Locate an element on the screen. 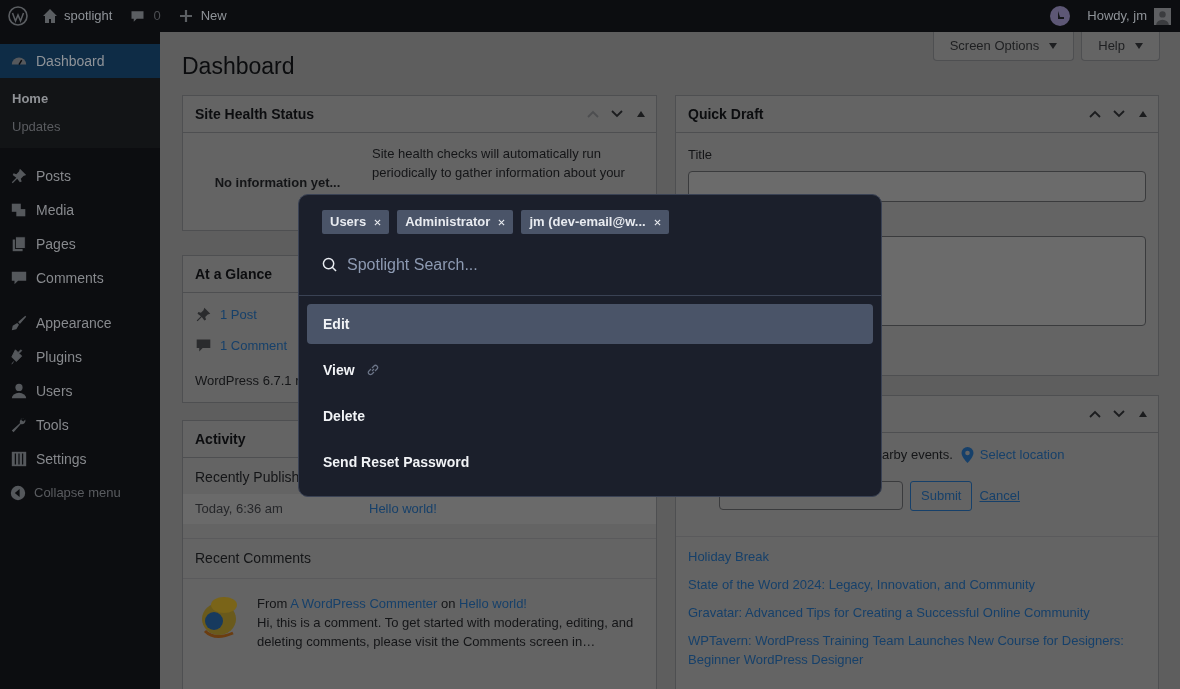 Image resolution: width=1180 pixels, height=689 pixels. page-title: Dashboard is located at coordinates (238, 66).